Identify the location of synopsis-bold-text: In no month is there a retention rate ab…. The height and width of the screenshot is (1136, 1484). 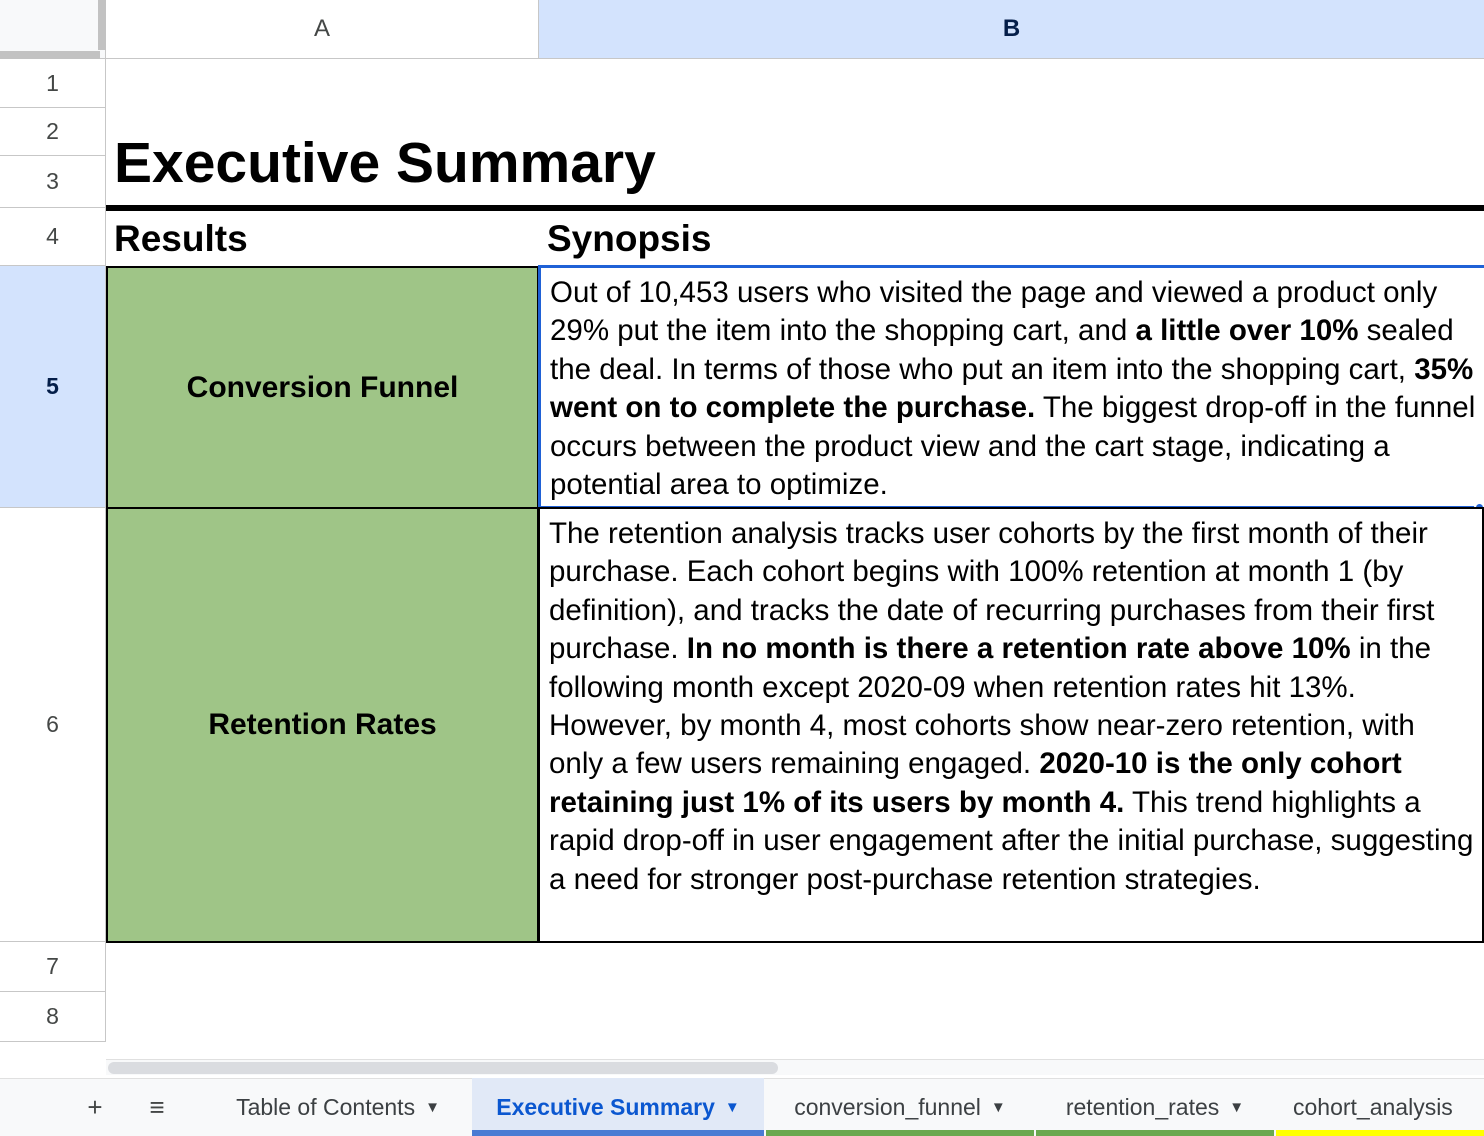
(1018, 649).